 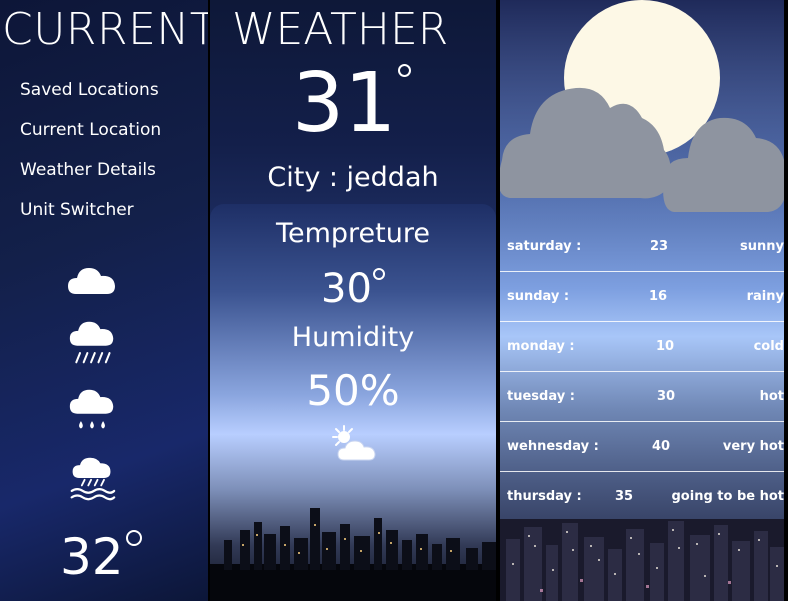 I want to click on forecast-day: sunday :, so click(x=538, y=296).